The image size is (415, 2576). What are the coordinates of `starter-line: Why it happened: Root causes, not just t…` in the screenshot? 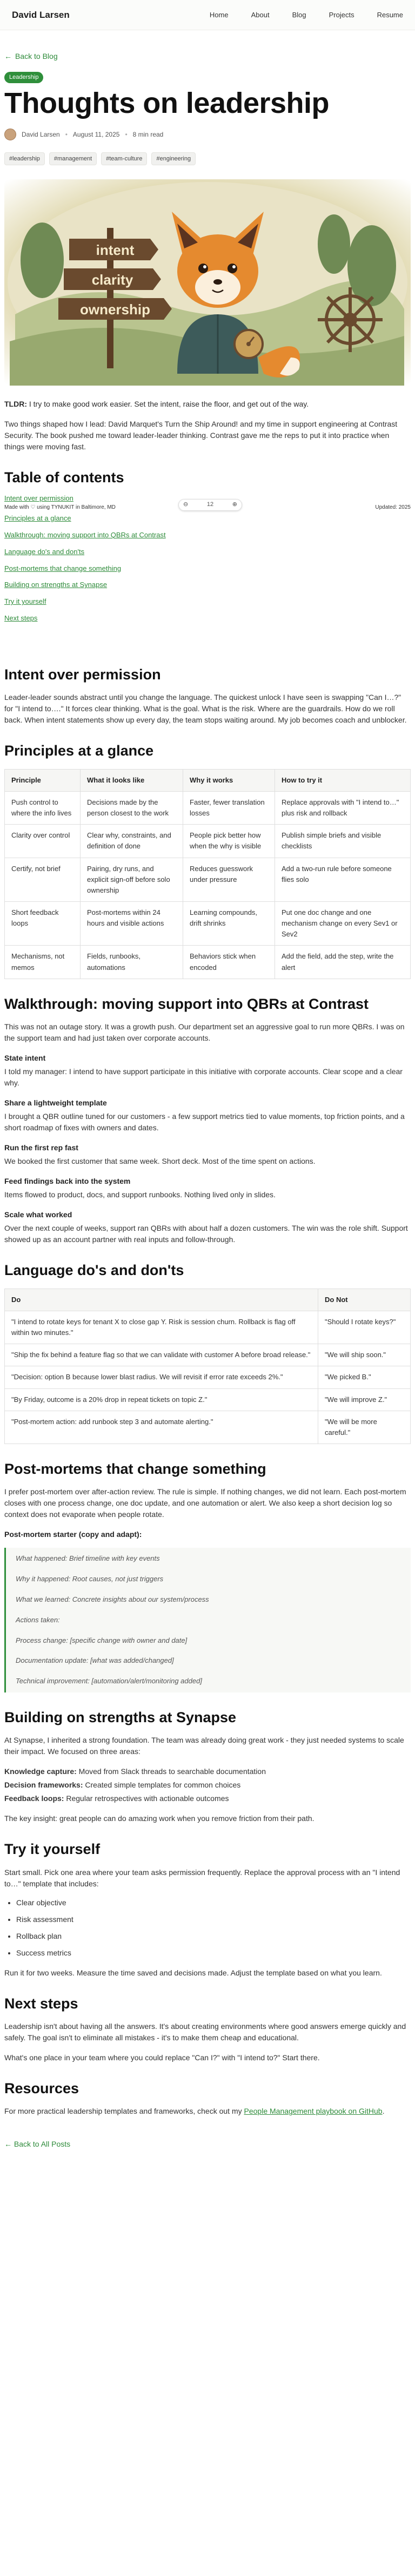 It's located at (90, 1579).